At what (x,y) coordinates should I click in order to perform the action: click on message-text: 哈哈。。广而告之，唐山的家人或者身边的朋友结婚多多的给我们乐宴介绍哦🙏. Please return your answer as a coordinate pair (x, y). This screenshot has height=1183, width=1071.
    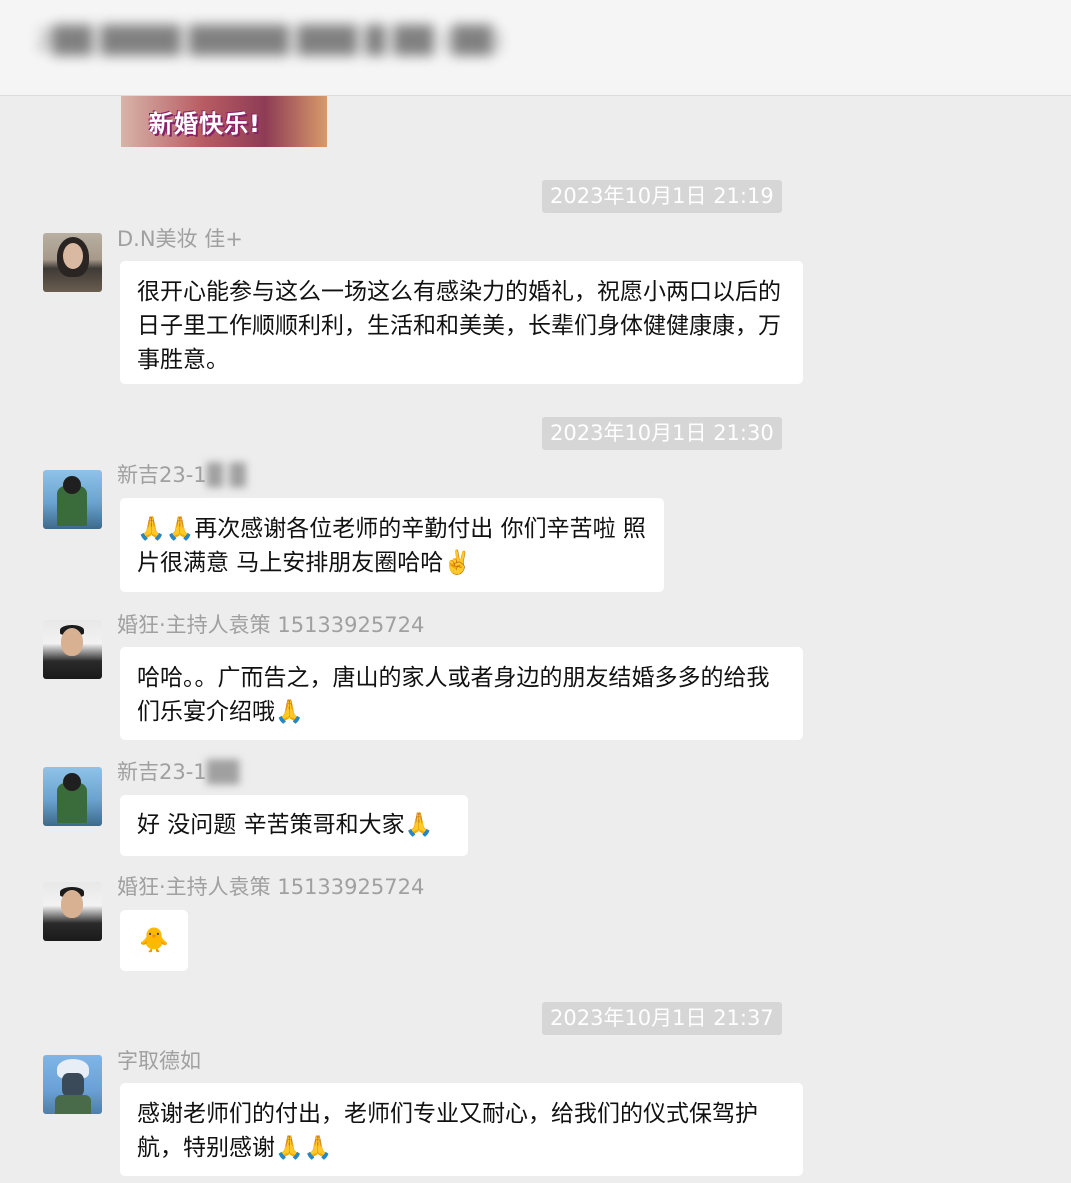
    Looking at the image, I should click on (453, 695).